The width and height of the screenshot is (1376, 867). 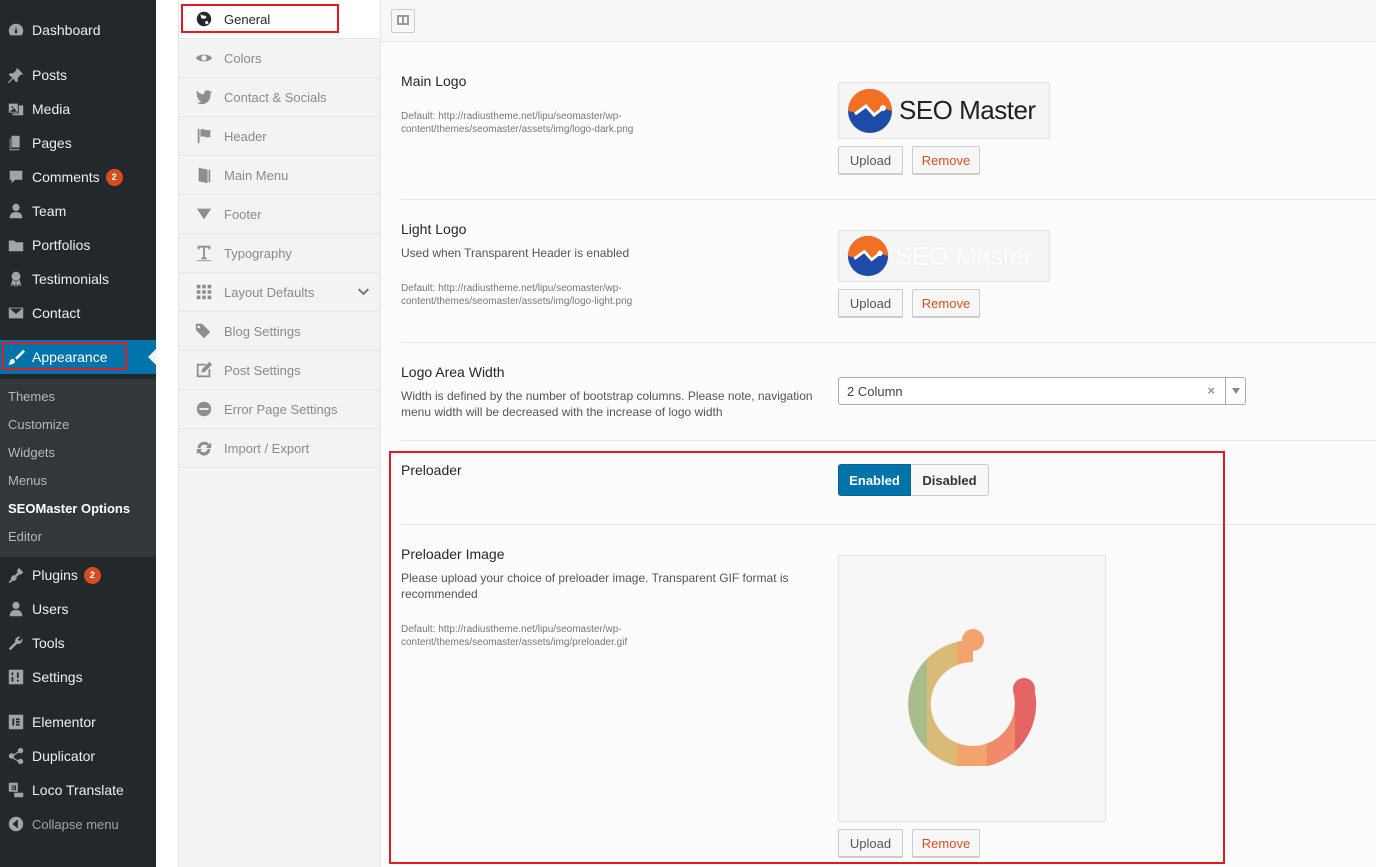 What do you see at coordinates (260, 18) in the screenshot?
I see `general-highlight-box` at bounding box center [260, 18].